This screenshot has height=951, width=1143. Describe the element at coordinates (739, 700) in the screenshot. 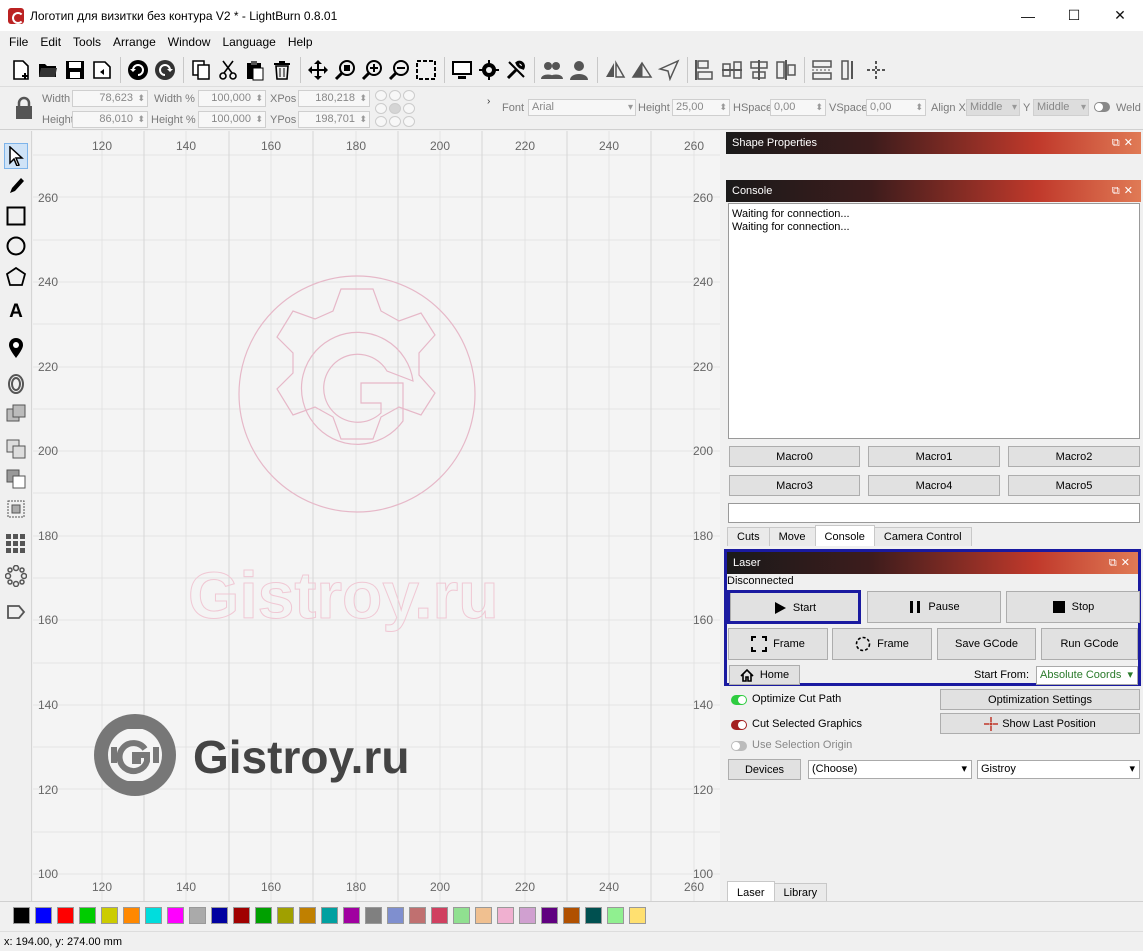

I see `optimize-cut-path-toggle` at that location.